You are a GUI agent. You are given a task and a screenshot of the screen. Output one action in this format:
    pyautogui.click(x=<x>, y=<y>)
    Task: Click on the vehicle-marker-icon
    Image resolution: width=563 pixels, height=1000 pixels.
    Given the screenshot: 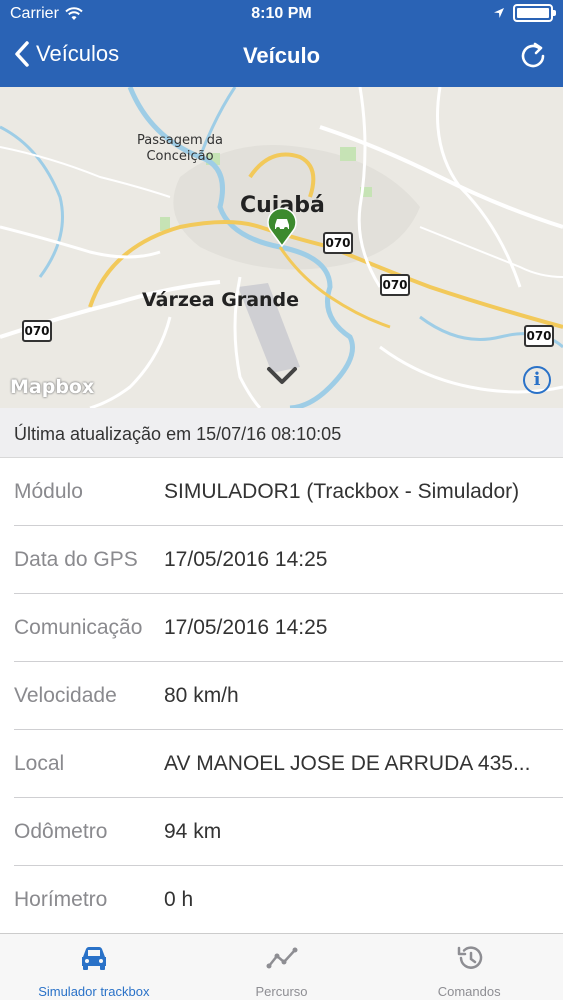 What is the action you would take?
    pyautogui.click(x=282, y=226)
    